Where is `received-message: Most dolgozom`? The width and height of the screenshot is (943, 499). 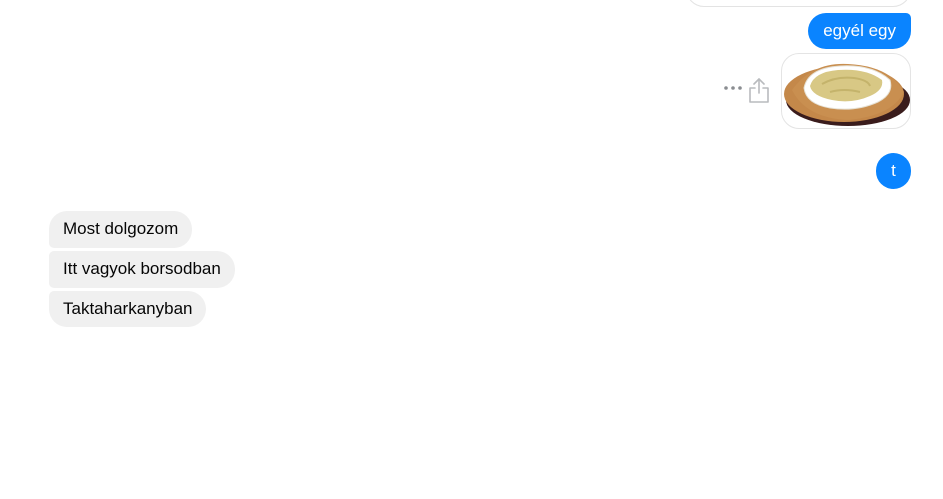 received-message: Most dolgozom is located at coordinates (121, 229).